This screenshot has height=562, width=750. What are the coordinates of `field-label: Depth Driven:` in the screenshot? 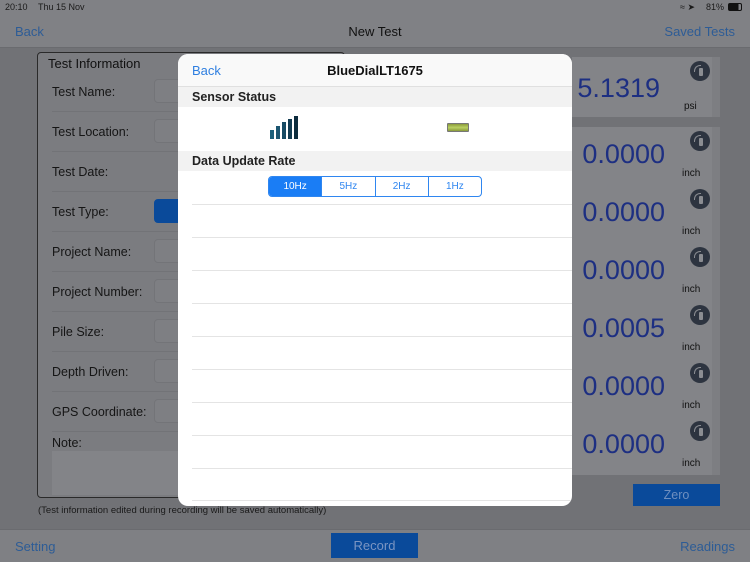 It's located at (90, 372).